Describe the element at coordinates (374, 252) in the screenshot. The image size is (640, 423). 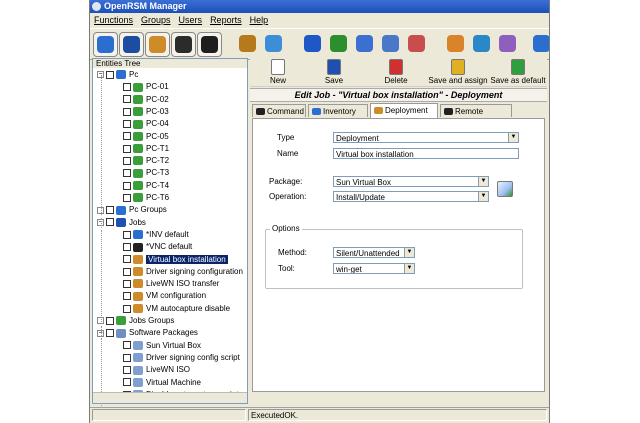
I see `method-select: Silent/Unattended ▼` at that location.